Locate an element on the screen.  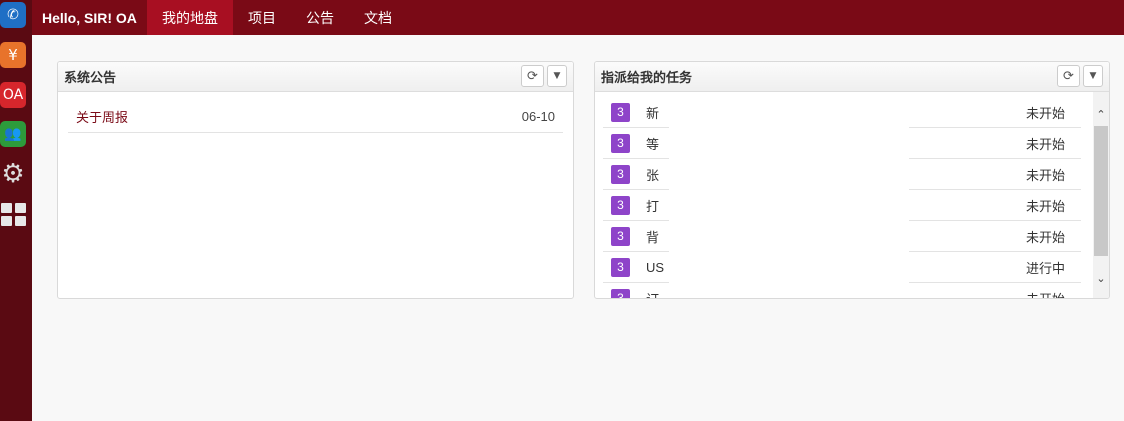
vertical-scrollbar: ⌃ ⌄ is located at coordinates (1101, 195).